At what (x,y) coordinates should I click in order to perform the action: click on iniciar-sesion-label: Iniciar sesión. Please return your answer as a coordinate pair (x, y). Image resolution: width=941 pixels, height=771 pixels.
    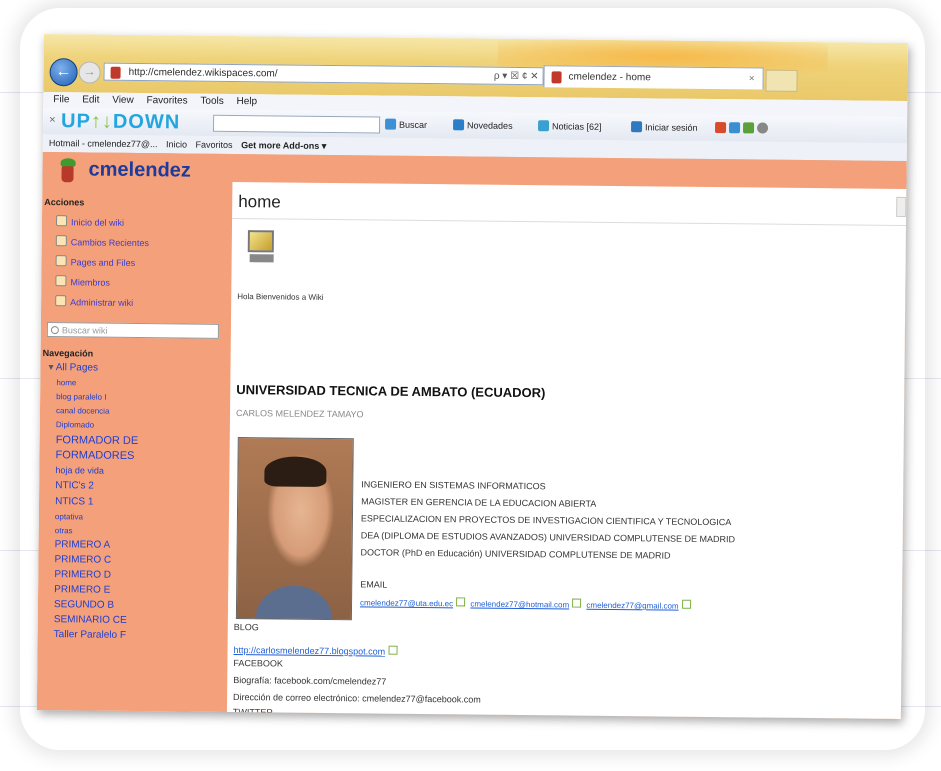
    Looking at the image, I should click on (671, 127).